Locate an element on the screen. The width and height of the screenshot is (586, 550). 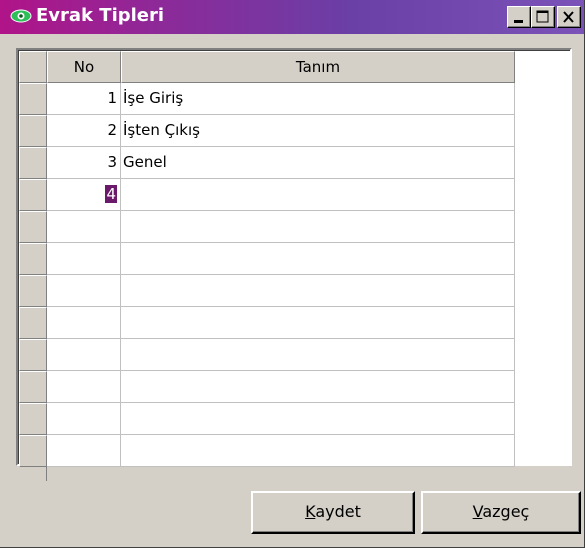
cell-no: 1 is located at coordinates (84, 99).